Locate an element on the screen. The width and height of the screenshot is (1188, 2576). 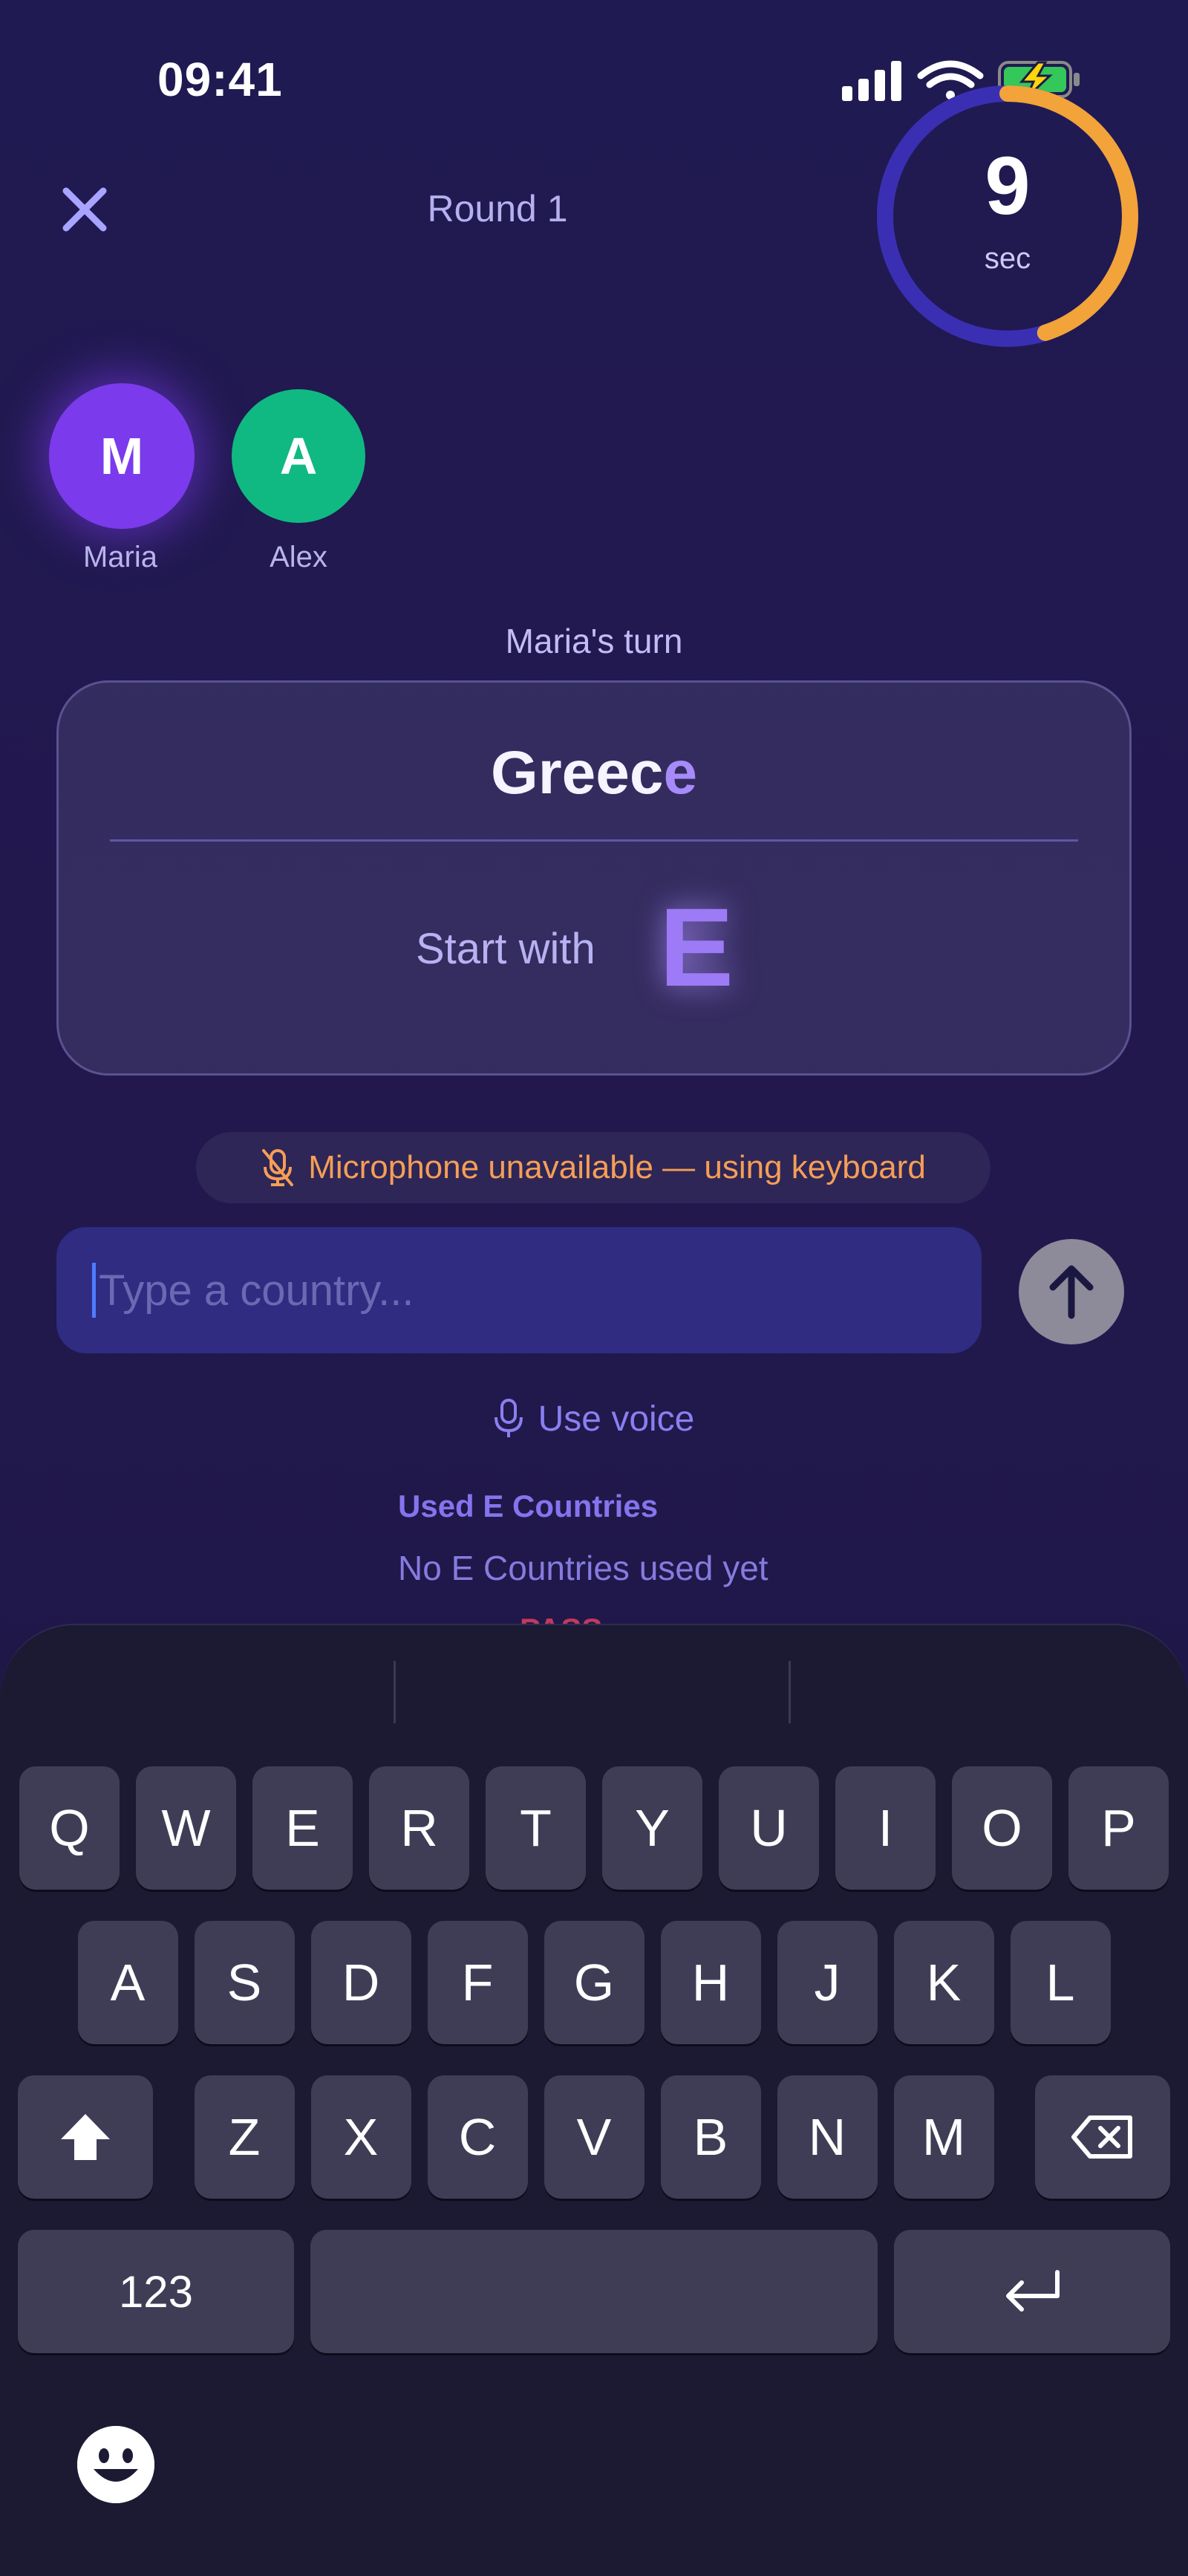
key-y: Y is located at coordinates (652, 1828).